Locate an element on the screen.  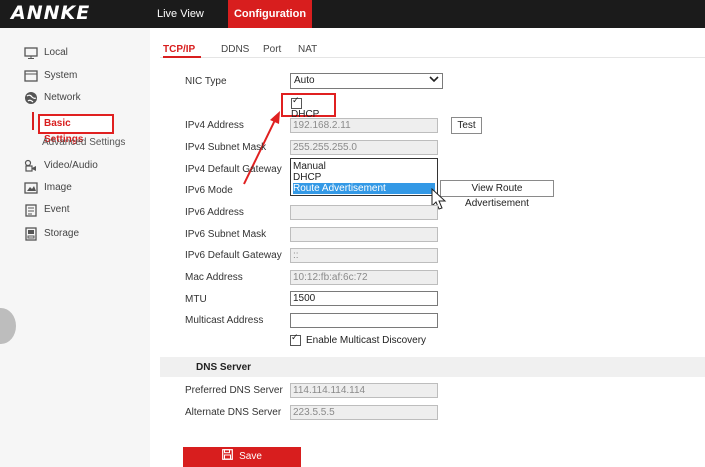
ipv6-default-gateway-field: :: is located at coordinates (364, 255).